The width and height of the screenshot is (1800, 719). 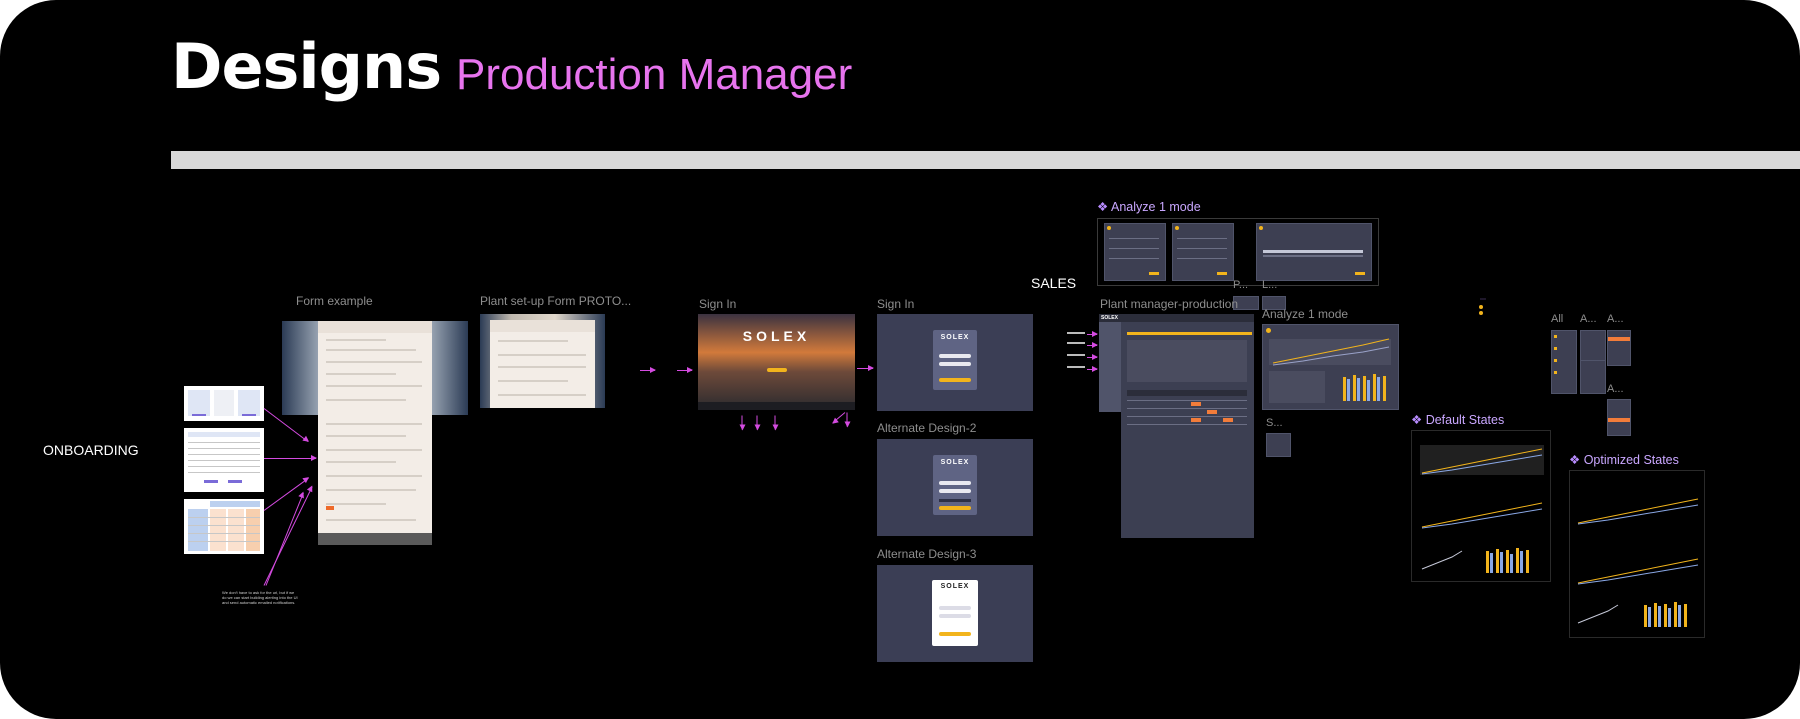 I want to click on component-name: Analyze 1 mode, so click(x=1156, y=207).